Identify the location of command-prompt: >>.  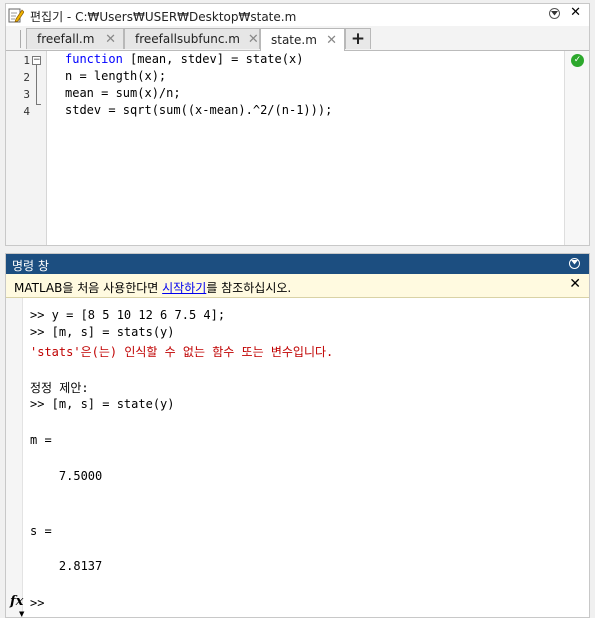
(37, 603).